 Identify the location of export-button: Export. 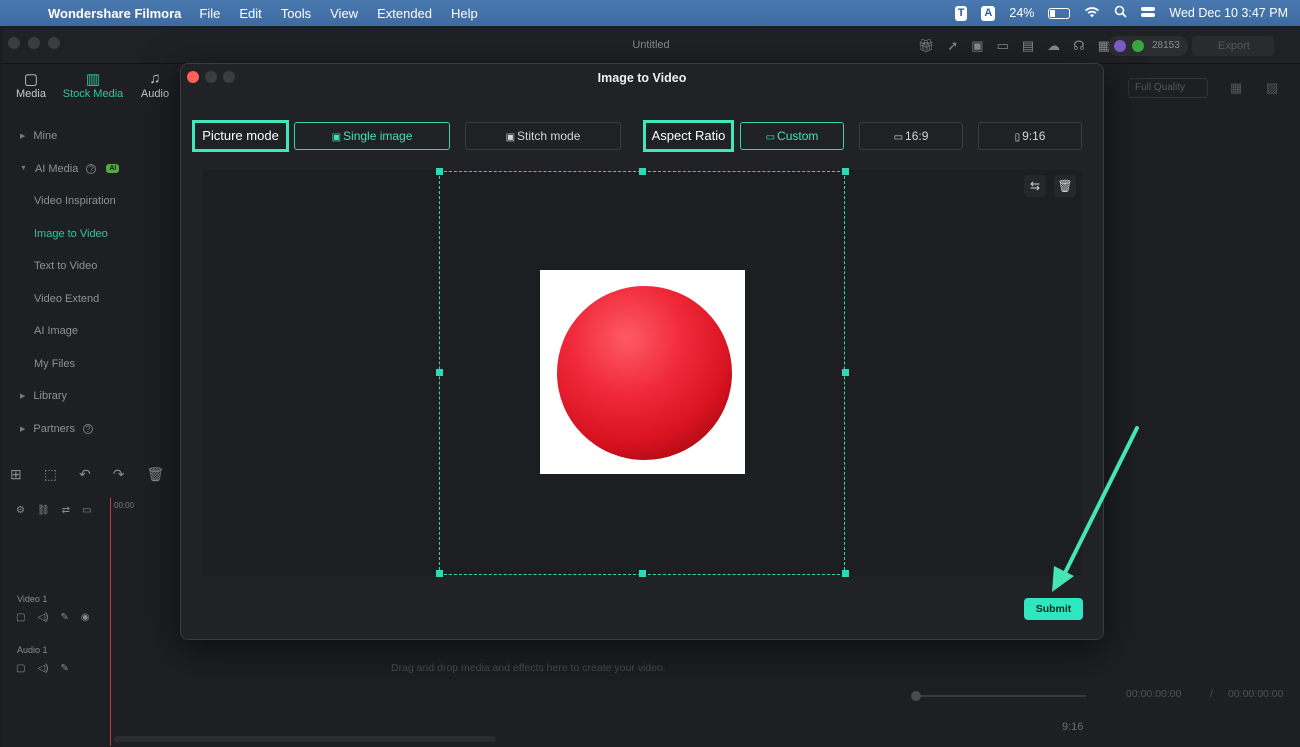
(1233, 46).